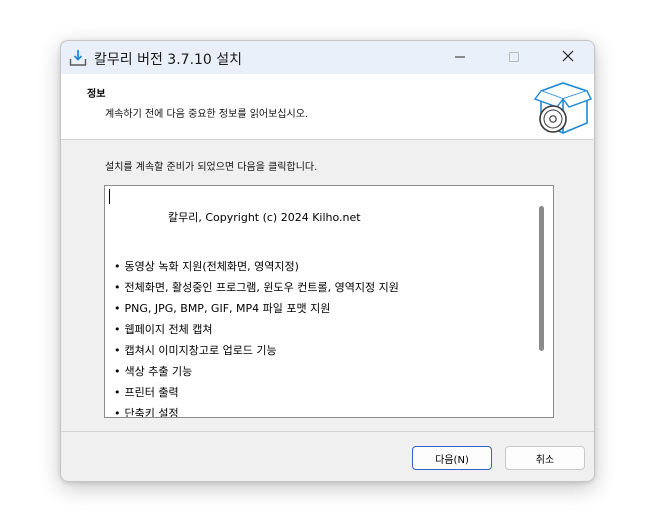 The width and height of the screenshot is (650, 525). I want to click on instruction-text: 설치를 계속할 준비가 되었으면 다음을 클릭합니다., so click(211, 167).